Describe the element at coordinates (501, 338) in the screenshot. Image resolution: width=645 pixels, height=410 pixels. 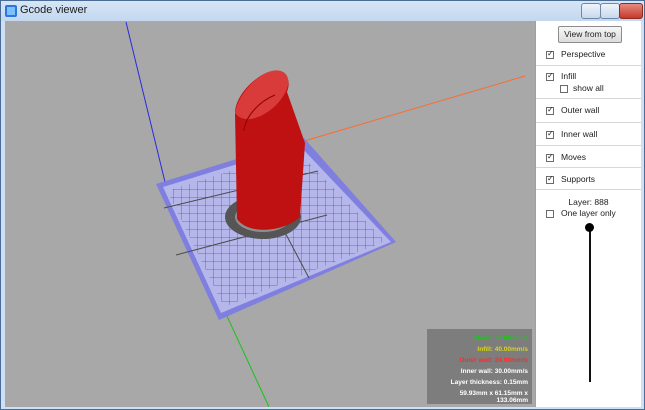
I see `move-speed: Move: 30.00mm/s` at that location.